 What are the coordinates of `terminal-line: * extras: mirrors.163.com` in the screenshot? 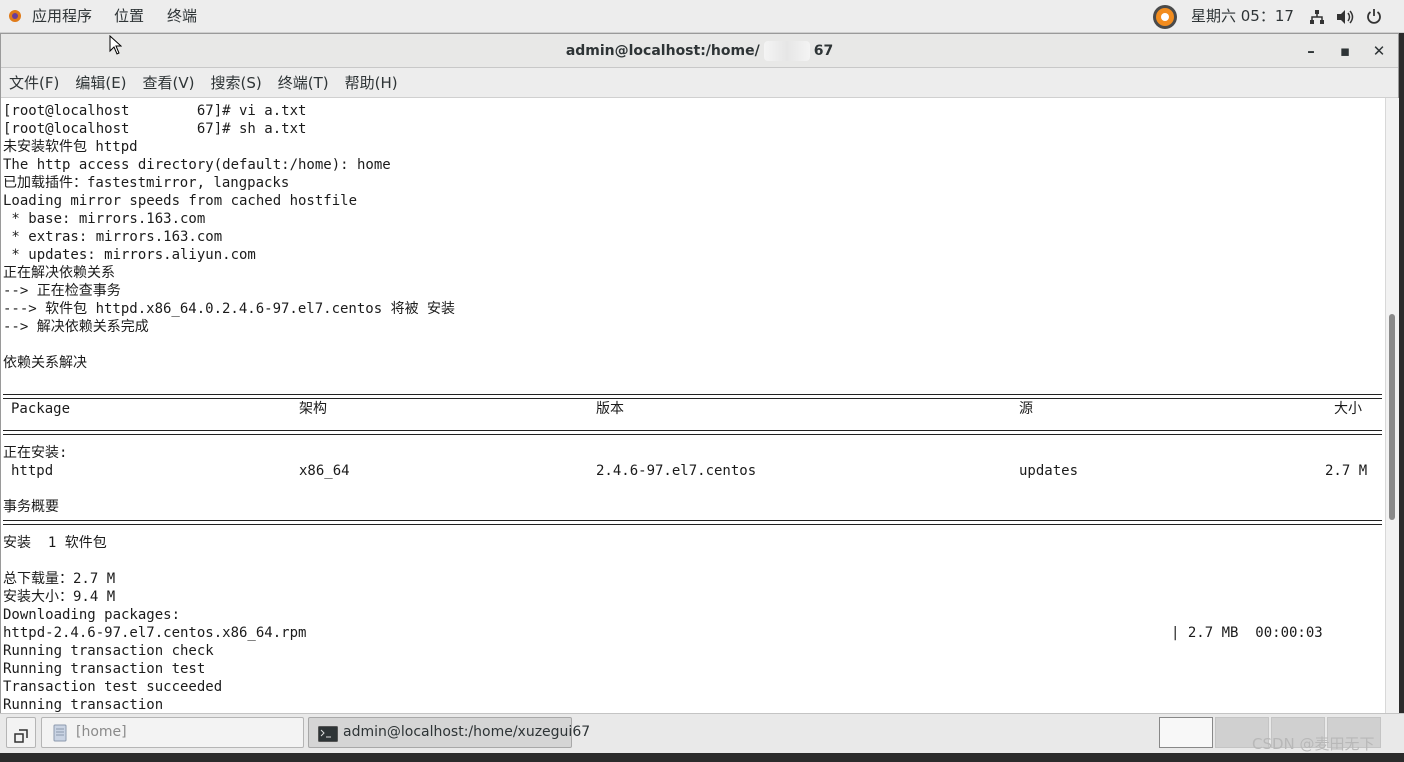 It's located at (113, 237).